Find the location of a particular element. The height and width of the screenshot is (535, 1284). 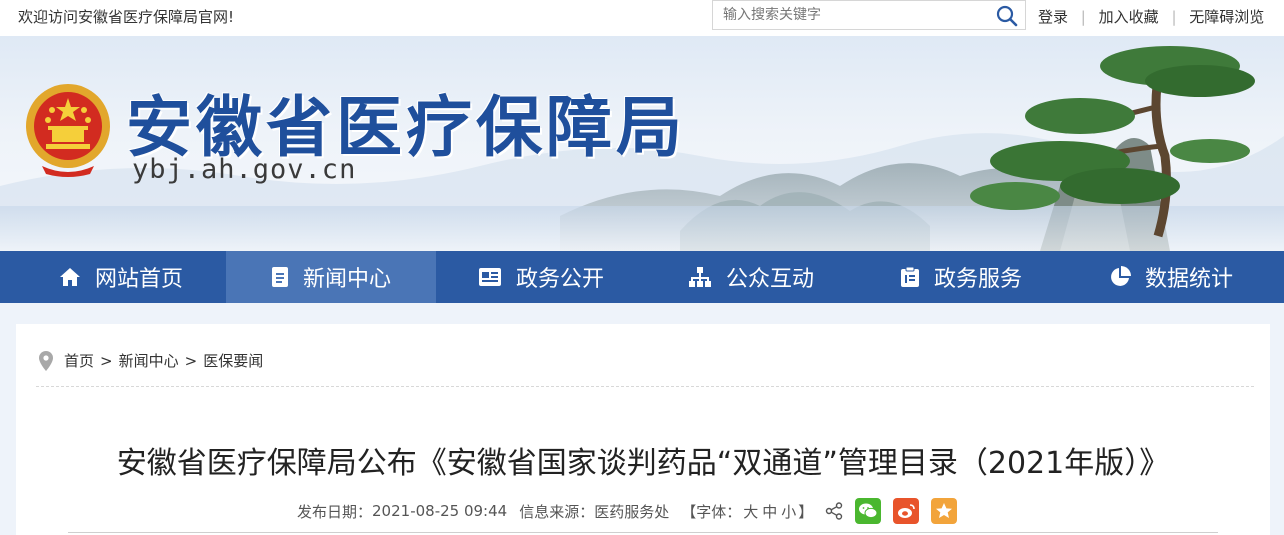

main-nav: 网站首页 新闻中心 政务公开 公众互动 政务服务 数据统计 is located at coordinates (642, 277).